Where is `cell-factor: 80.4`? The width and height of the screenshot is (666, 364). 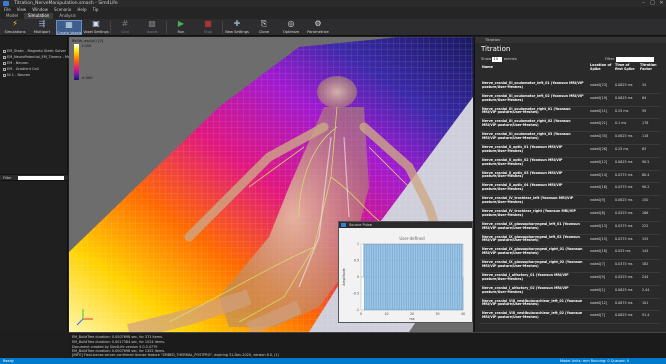 cell-factor: 80.4 is located at coordinates (646, 174).